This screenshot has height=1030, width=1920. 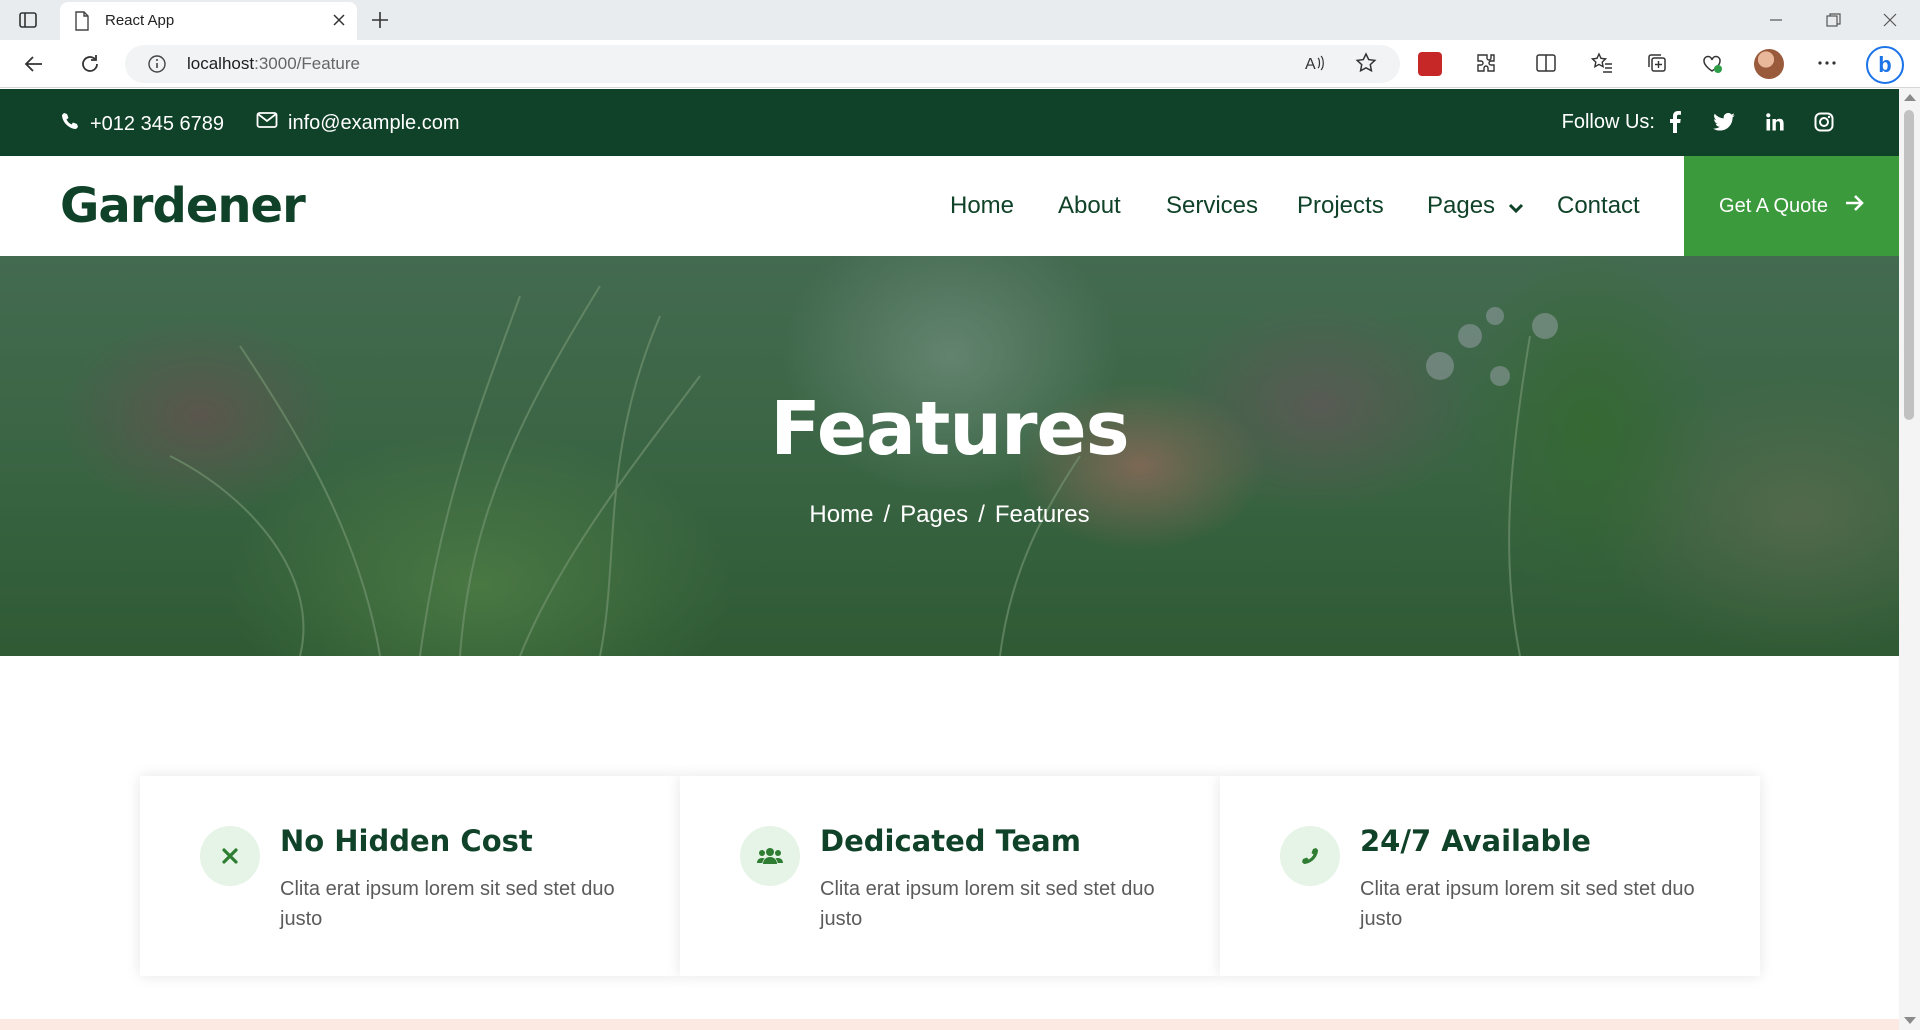 I want to click on tab-close-icon, so click(x=339, y=22).